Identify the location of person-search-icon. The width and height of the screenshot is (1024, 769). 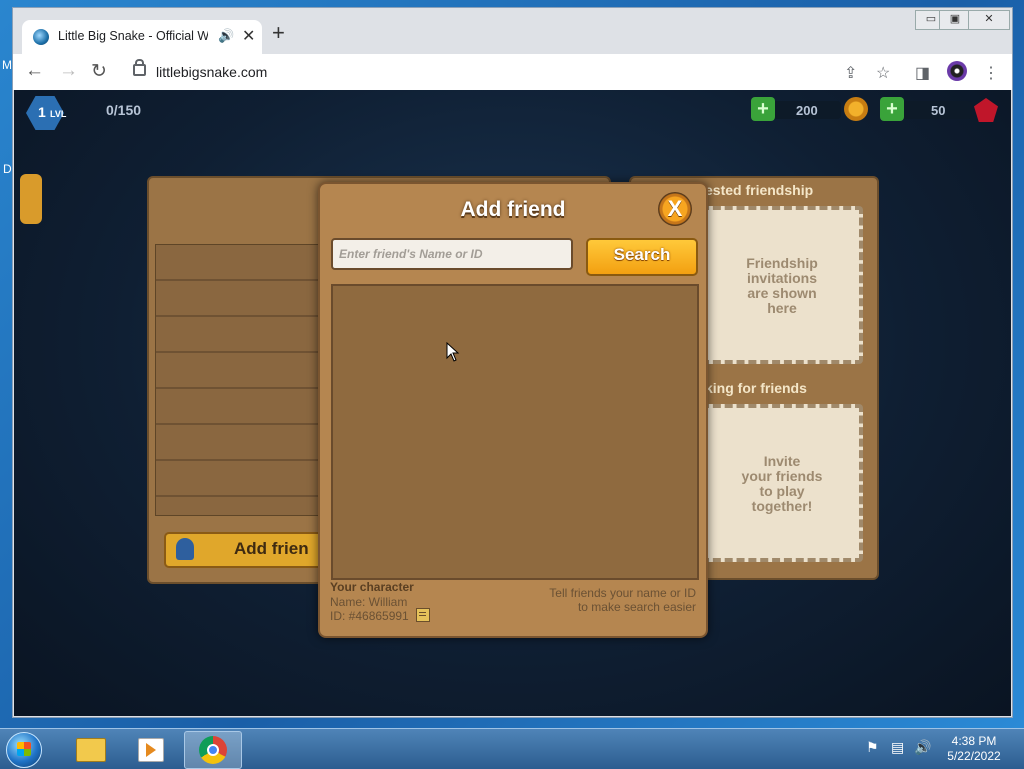
(185, 549).